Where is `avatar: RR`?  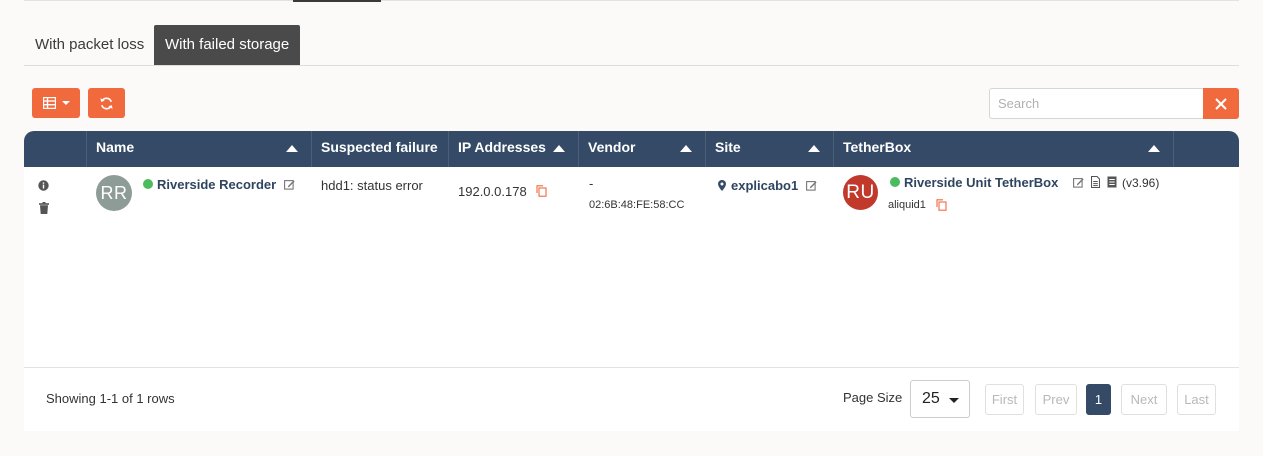 avatar: RR is located at coordinates (114, 193).